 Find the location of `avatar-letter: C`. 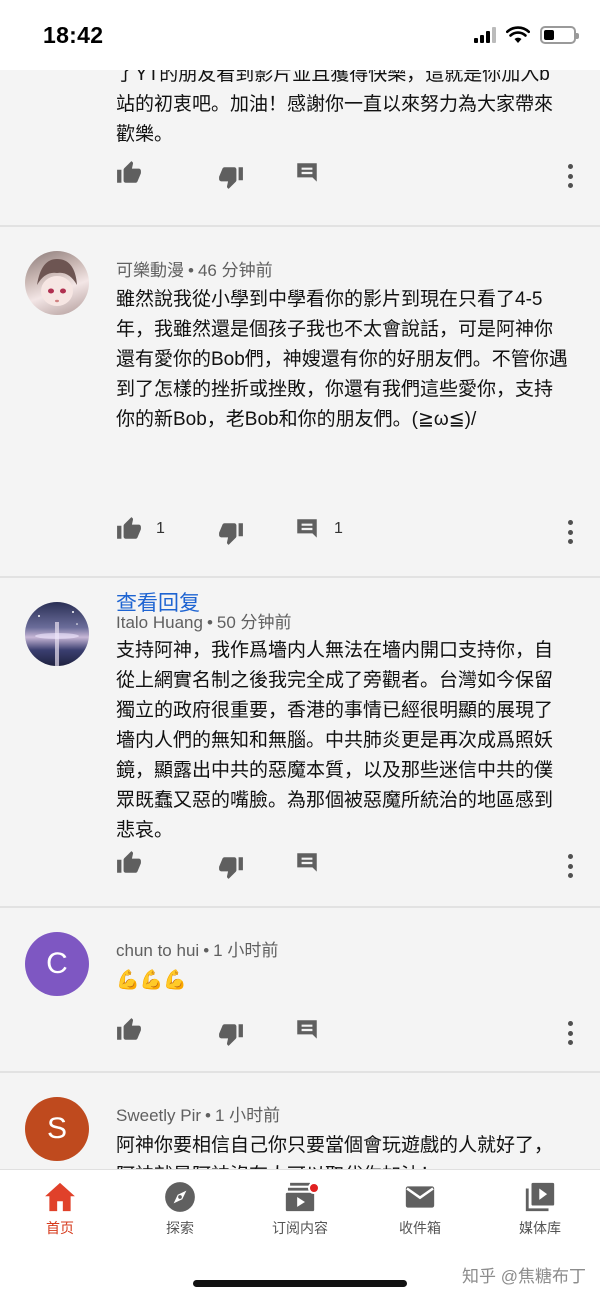

avatar-letter: C is located at coordinates (57, 963).